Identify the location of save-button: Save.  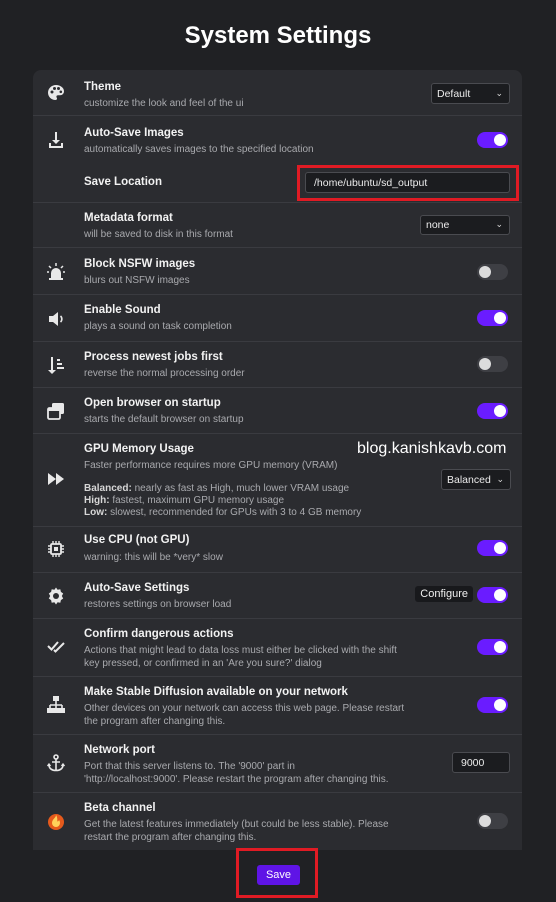
(278, 875).